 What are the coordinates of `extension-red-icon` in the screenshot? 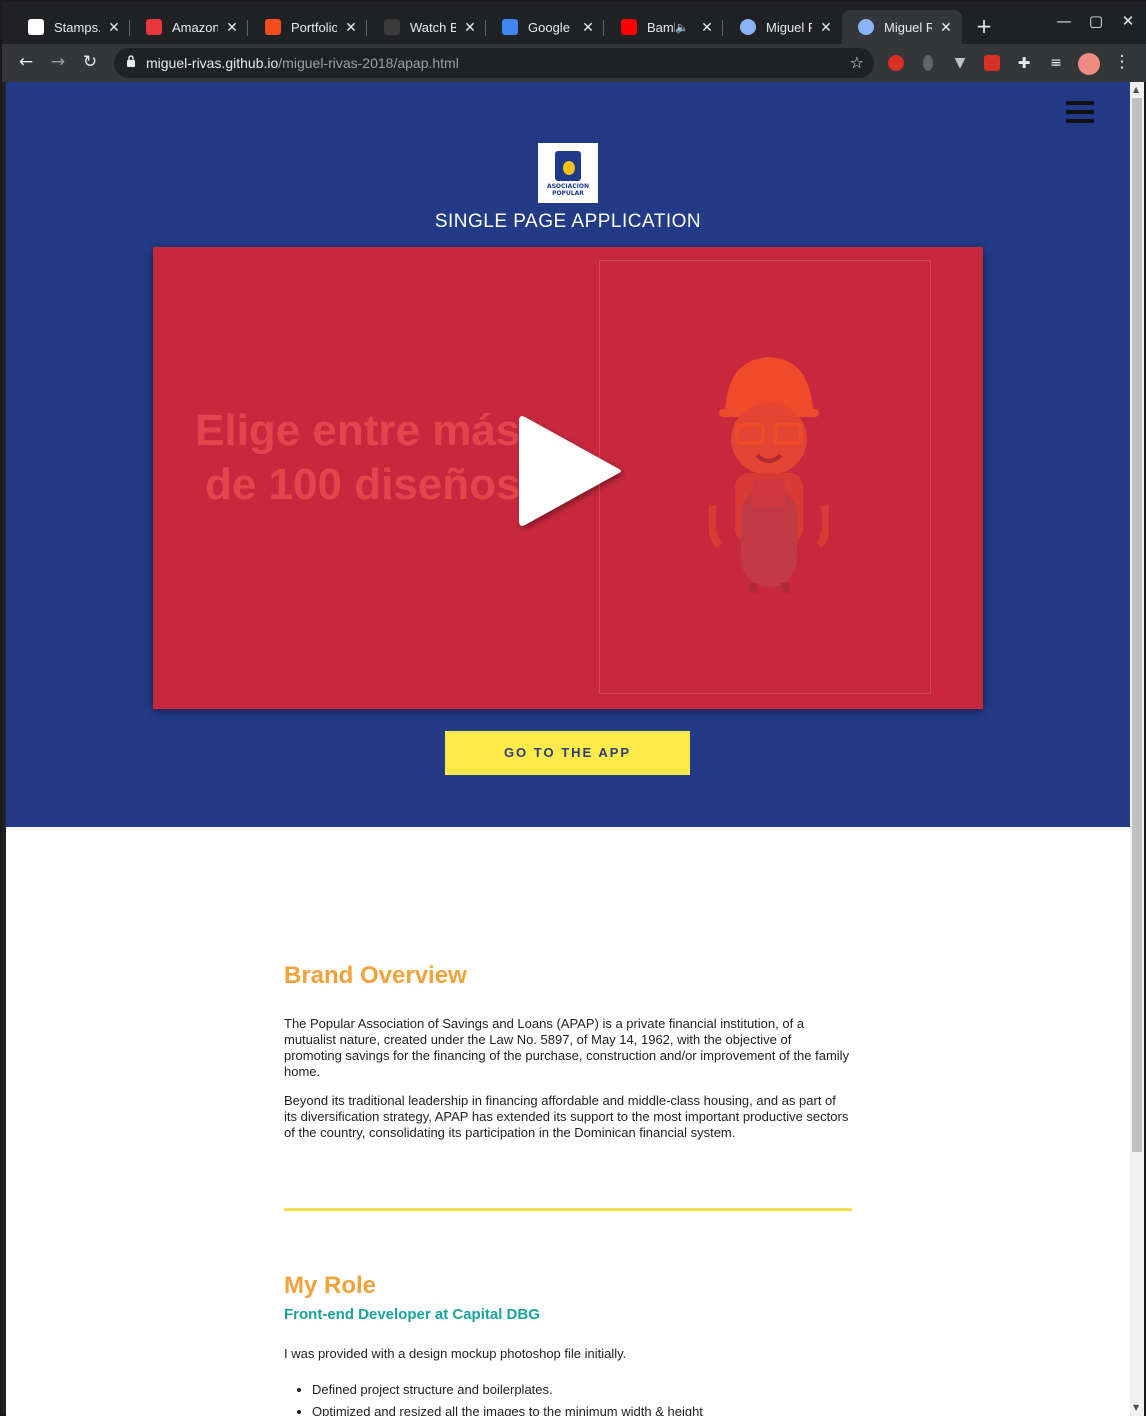 It's located at (992, 63).